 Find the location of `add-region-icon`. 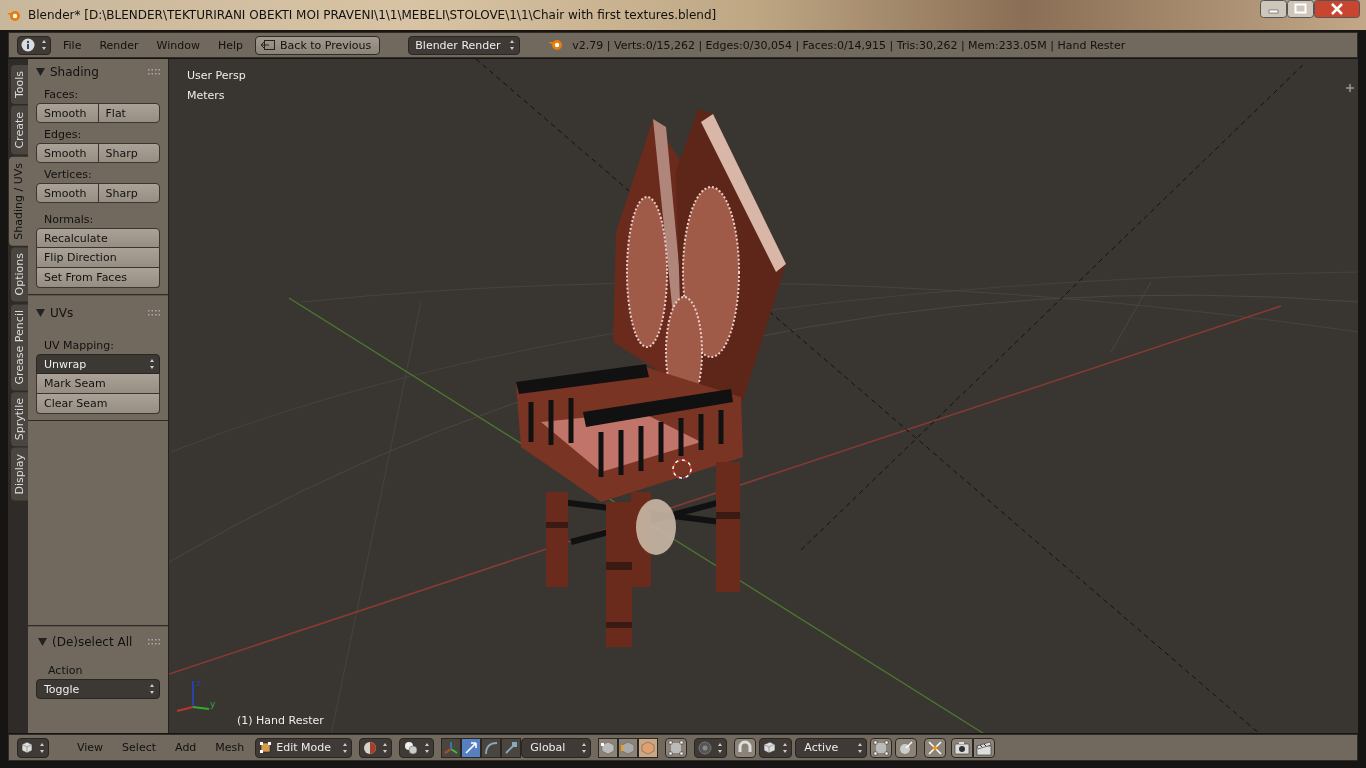

add-region-icon is located at coordinates (1350, 88).